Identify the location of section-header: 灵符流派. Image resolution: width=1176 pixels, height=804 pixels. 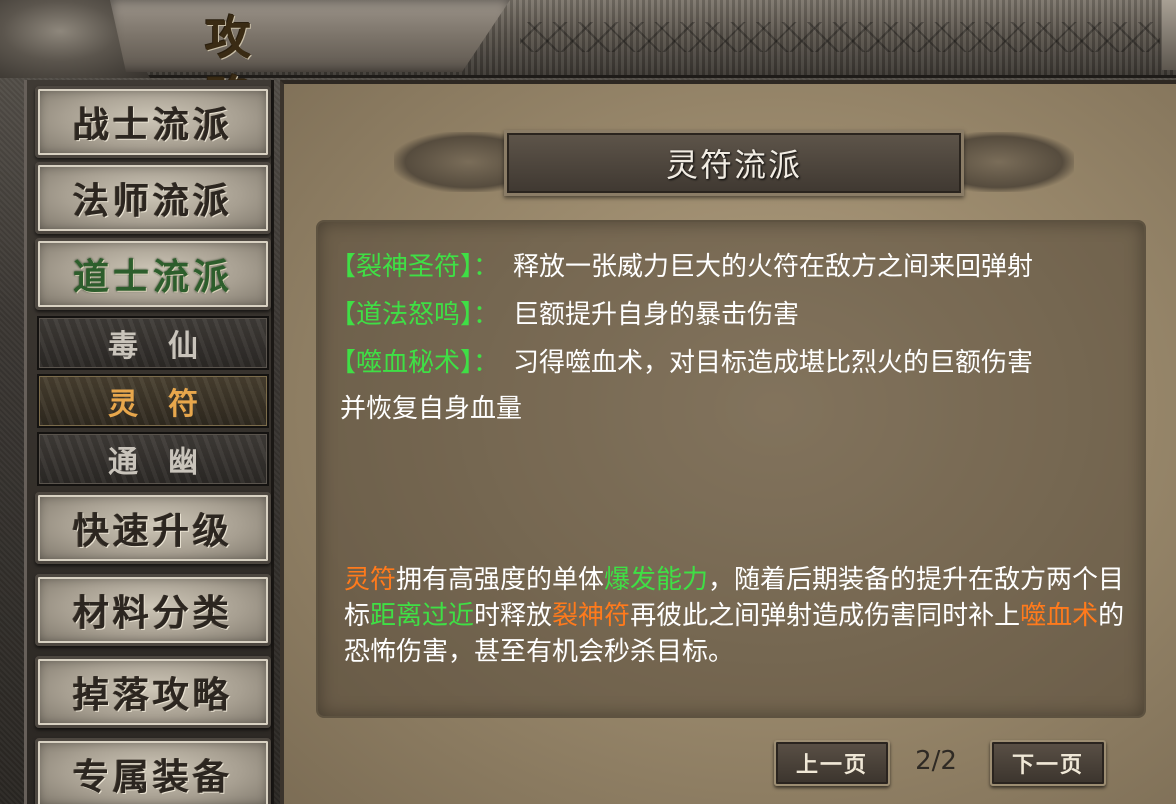
(734, 162).